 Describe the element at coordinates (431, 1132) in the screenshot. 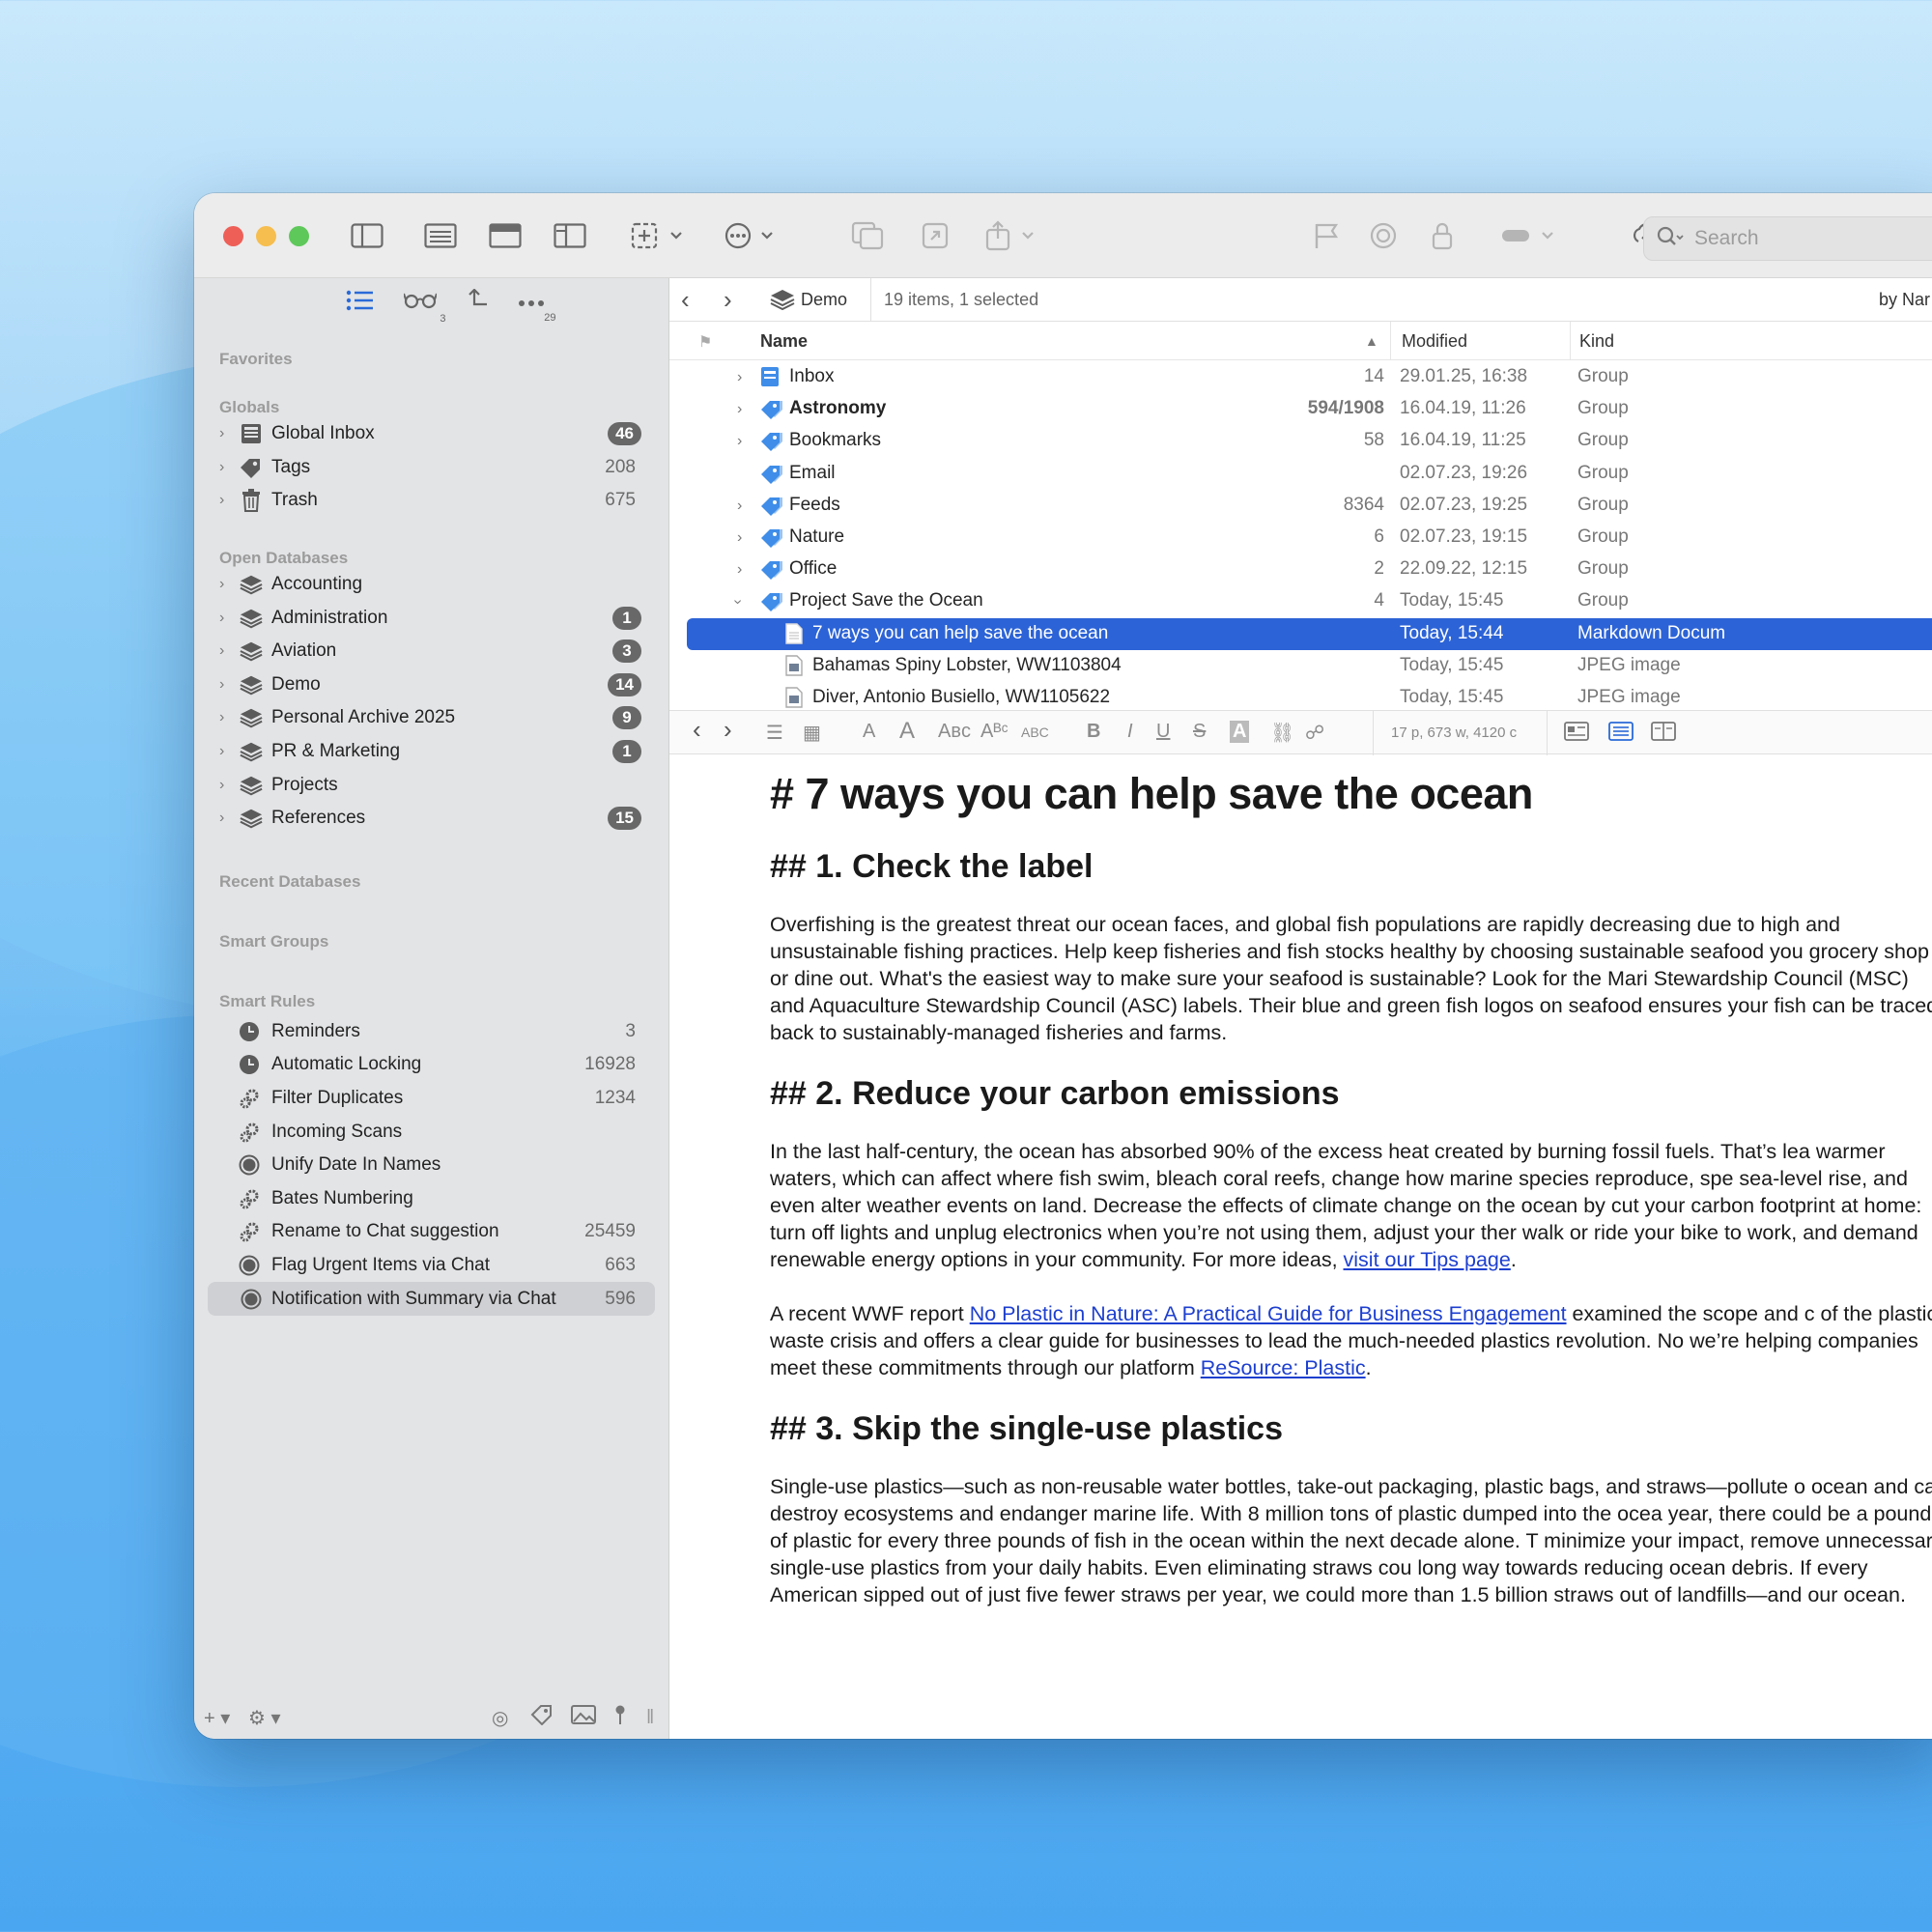

I see `smart-rule-incoming-scans: Incoming Scans` at that location.